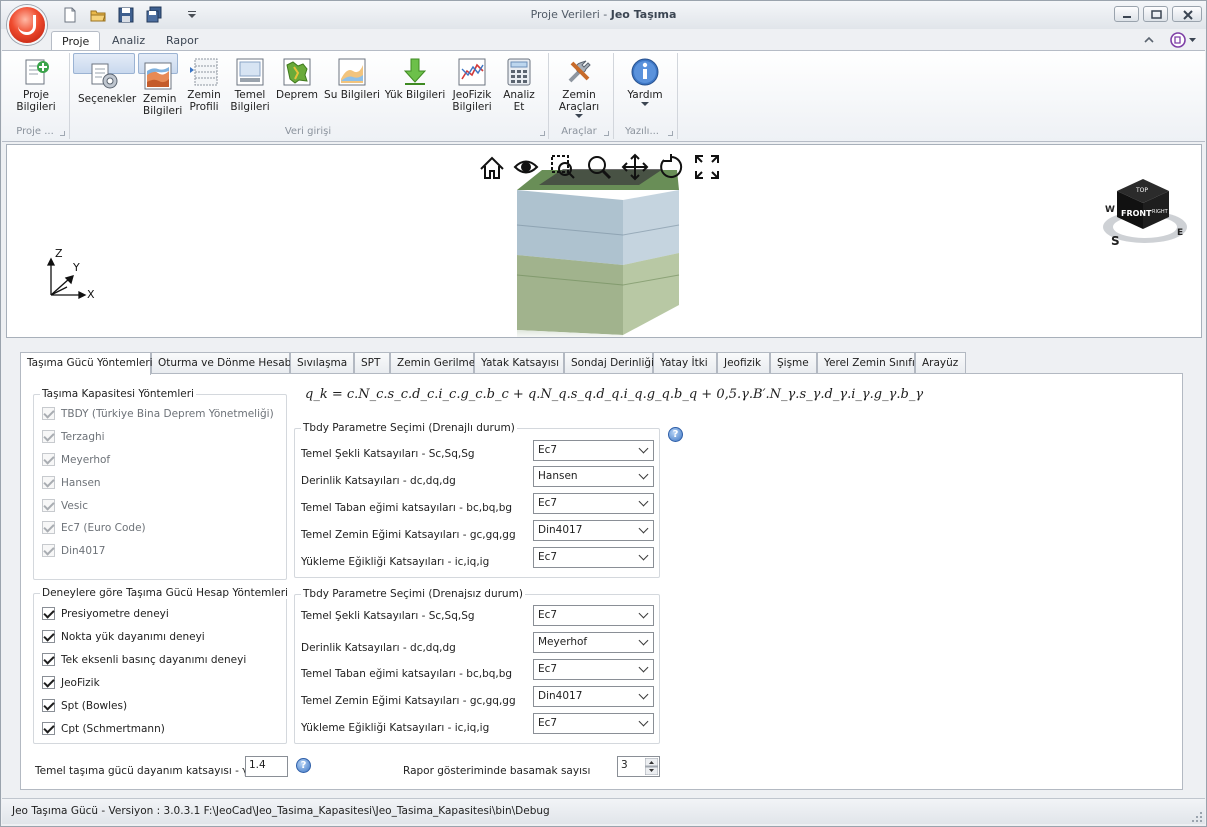 This screenshot has width=1207, height=827. Describe the element at coordinates (123, 637) in the screenshot. I see `test-nokta-yuk-checkbox: Nokta yük dayanımı deneyi` at that location.